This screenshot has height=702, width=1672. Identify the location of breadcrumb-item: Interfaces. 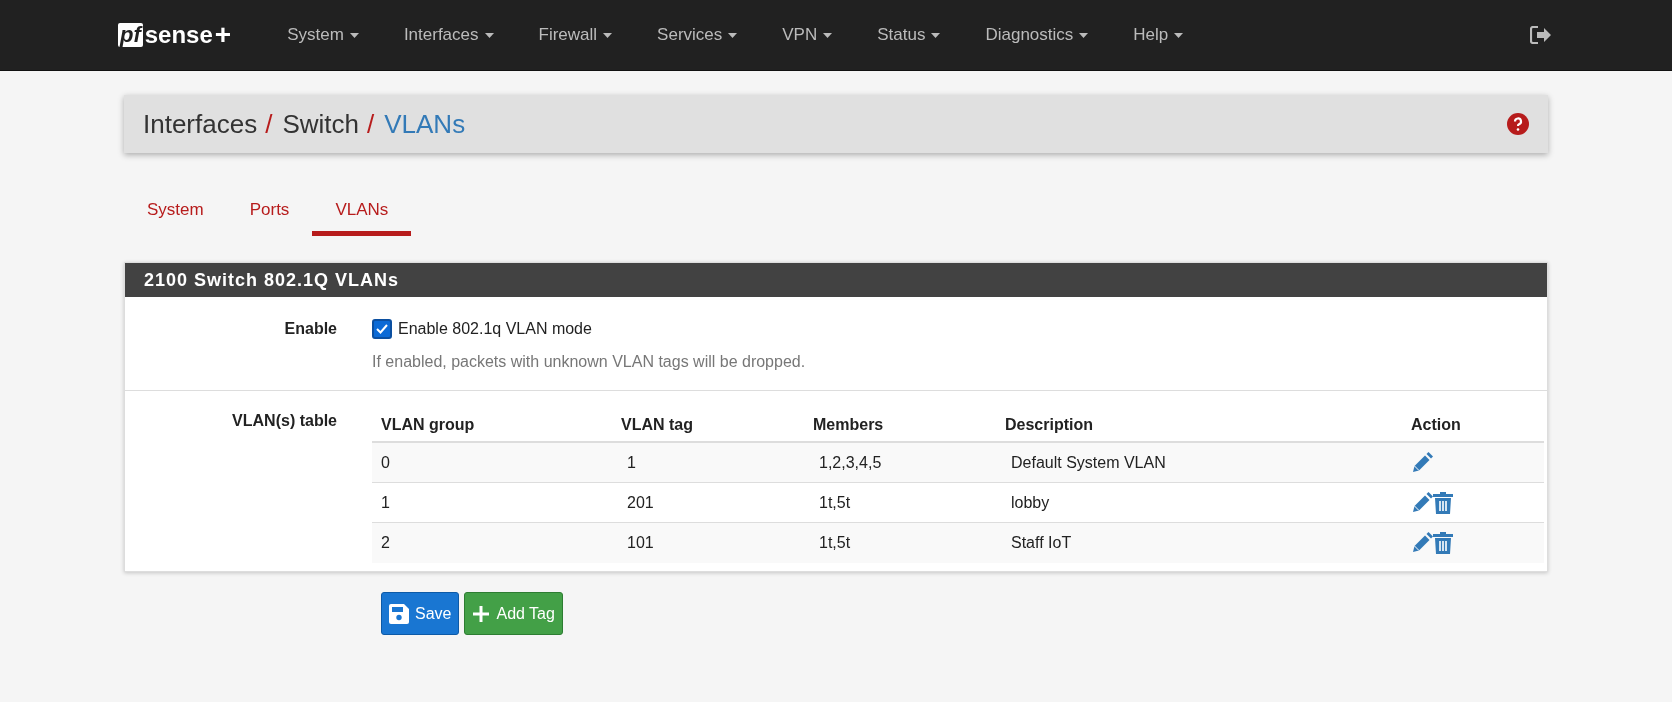
(200, 124).